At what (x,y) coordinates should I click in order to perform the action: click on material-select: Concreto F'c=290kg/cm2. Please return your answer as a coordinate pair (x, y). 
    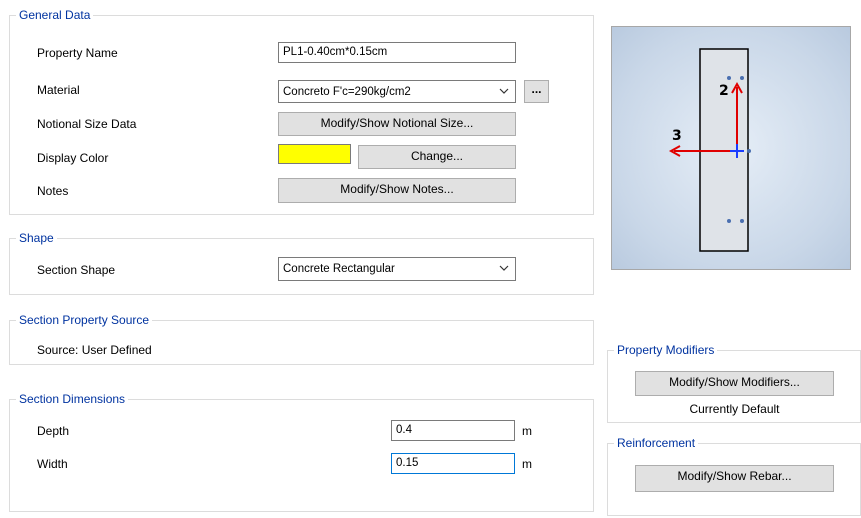
    Looking at the image, I should click on (397, 91).